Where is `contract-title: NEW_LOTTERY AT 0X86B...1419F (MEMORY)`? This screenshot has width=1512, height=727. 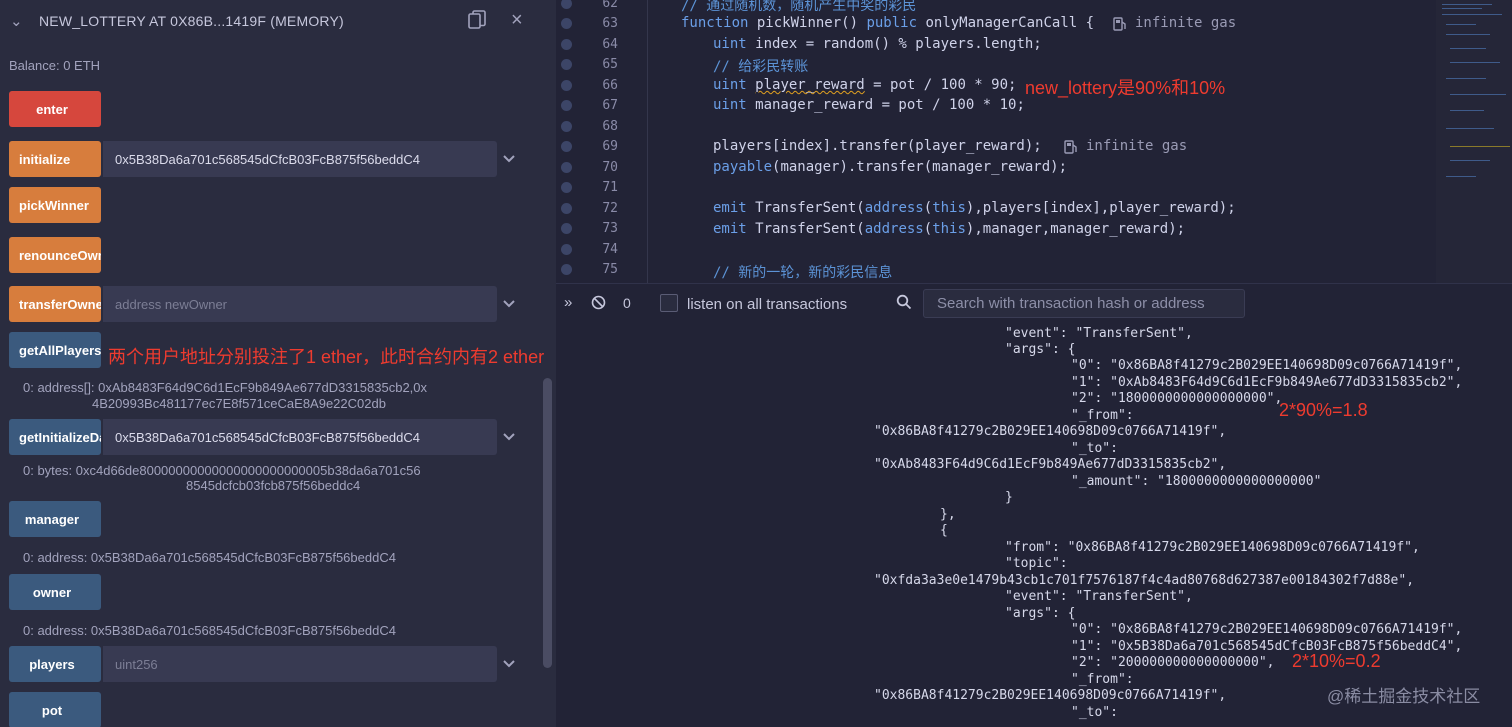 contract-title: NEW_LOTTERY AT 0X86B...1419F (MEMORY) is located at coordinates (191, 21).